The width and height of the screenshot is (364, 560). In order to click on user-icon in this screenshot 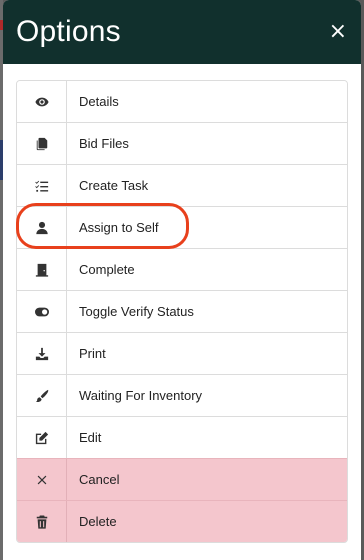, I will do `click(42, 227)`.